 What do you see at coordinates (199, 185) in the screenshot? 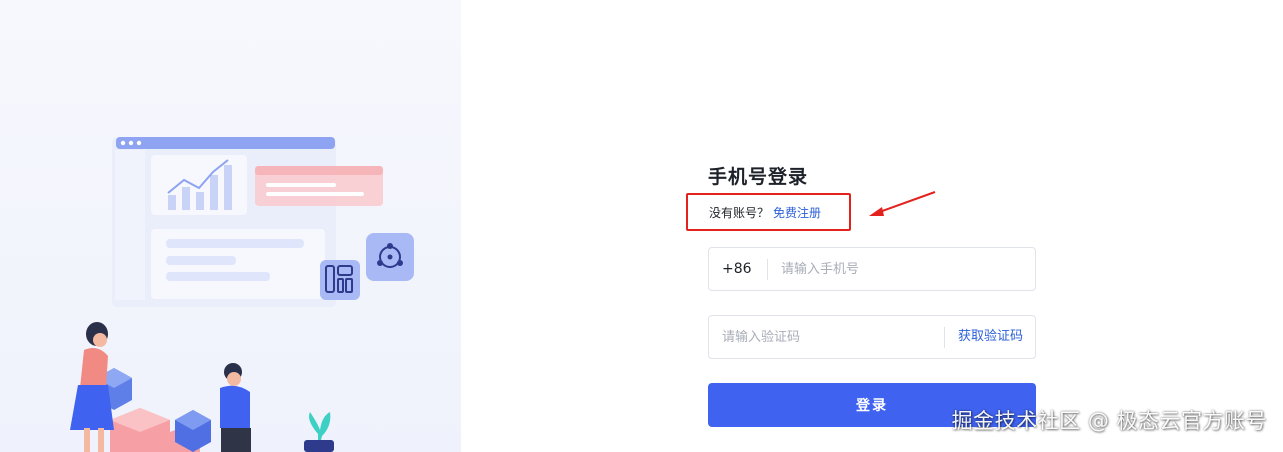
I see `chart-icon` at bounding box center [199, 185].